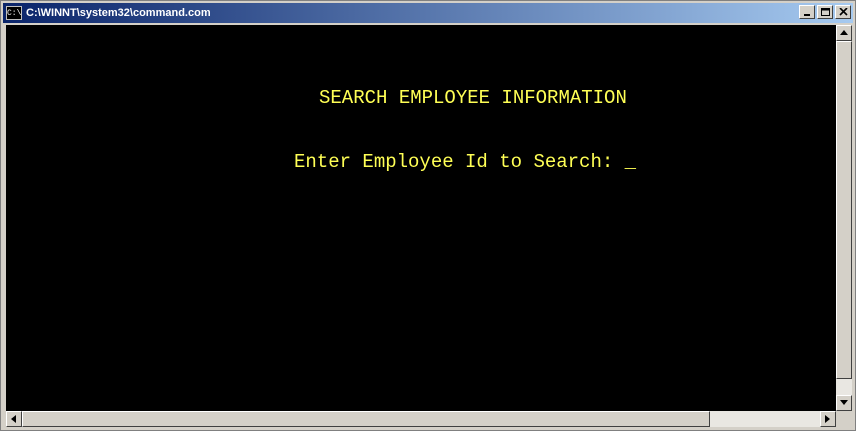  I want to click on close-button, so click(843, 12).